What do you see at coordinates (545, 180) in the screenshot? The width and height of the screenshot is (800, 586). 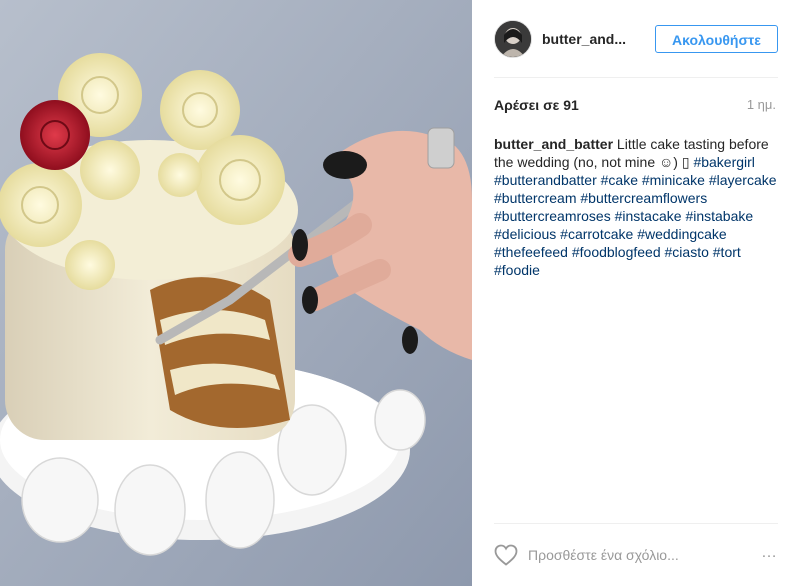 I see `hashtag-link: #butterandbatter` at bounding box center [545, 180].